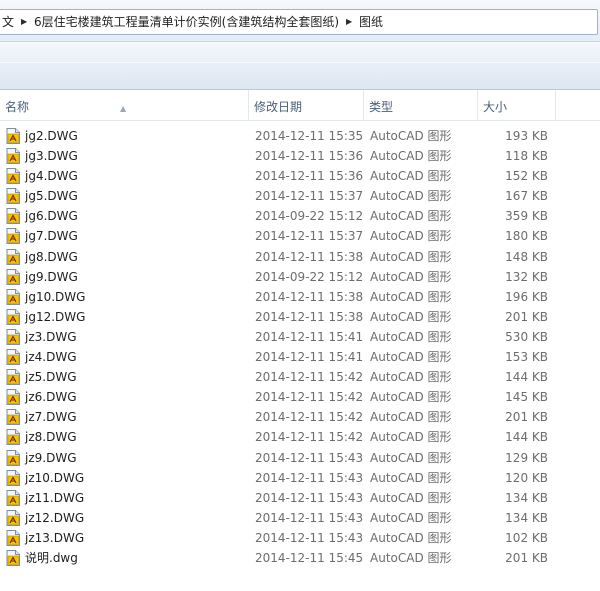 Image resolution: width=600 pixels, height=591 pixels. What do you see at coordinates (421, 105) in the screenshot?
I see `column-header-type: 类型` at bounding box center [421, 105].